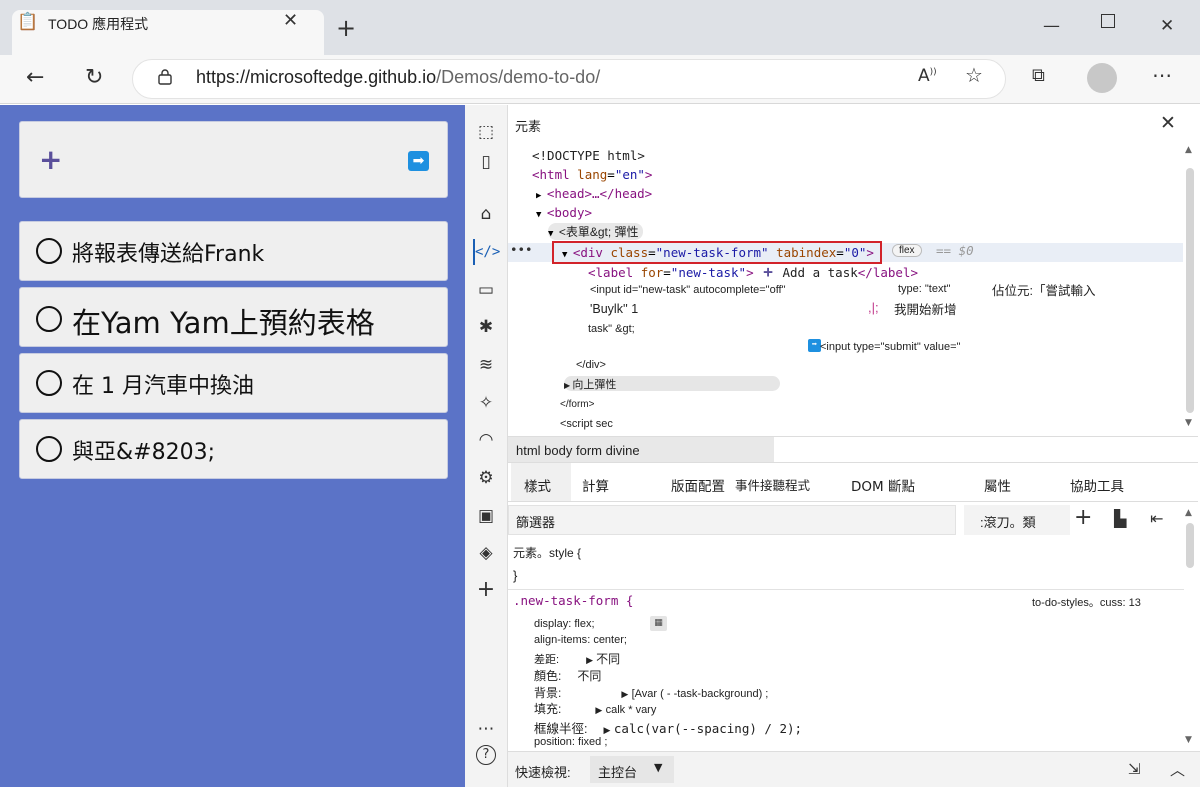  I want to click on dom-script: <script sec, so click(586, 424).